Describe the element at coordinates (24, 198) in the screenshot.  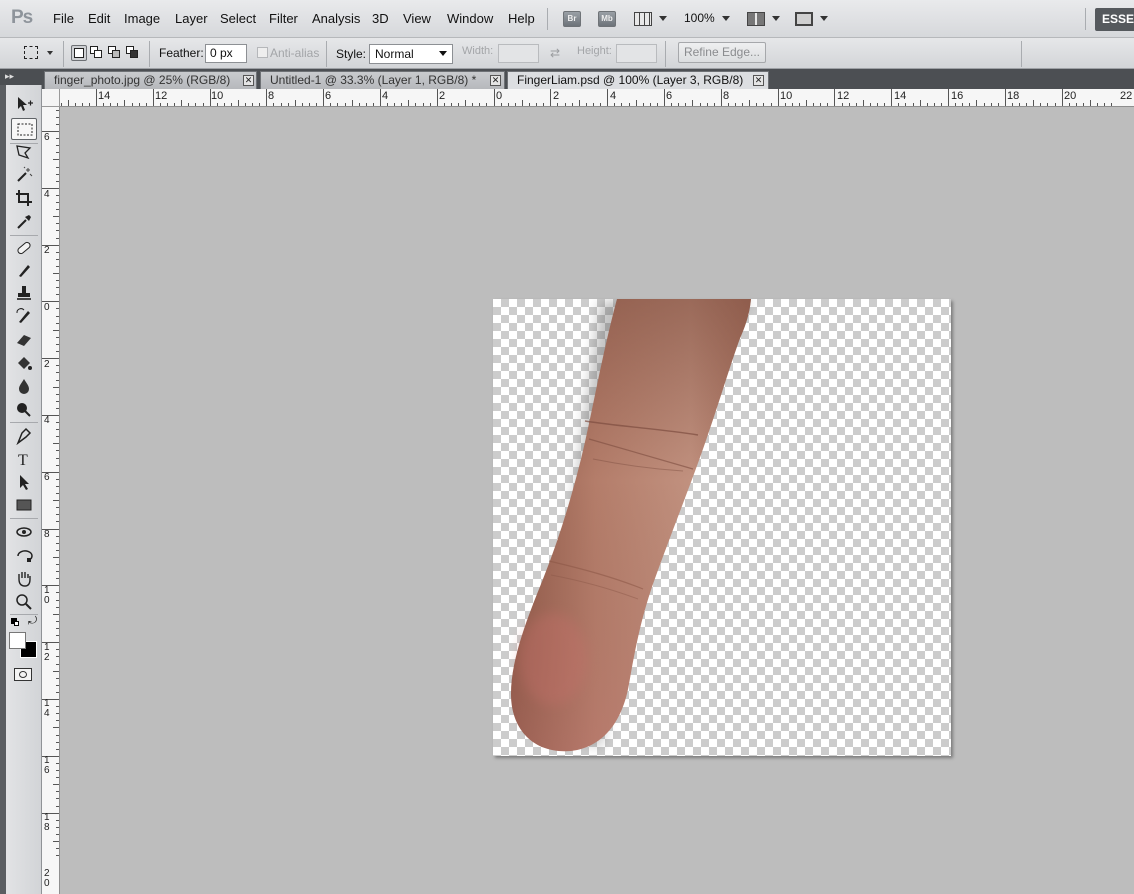
I see `crop-tool` at that location.